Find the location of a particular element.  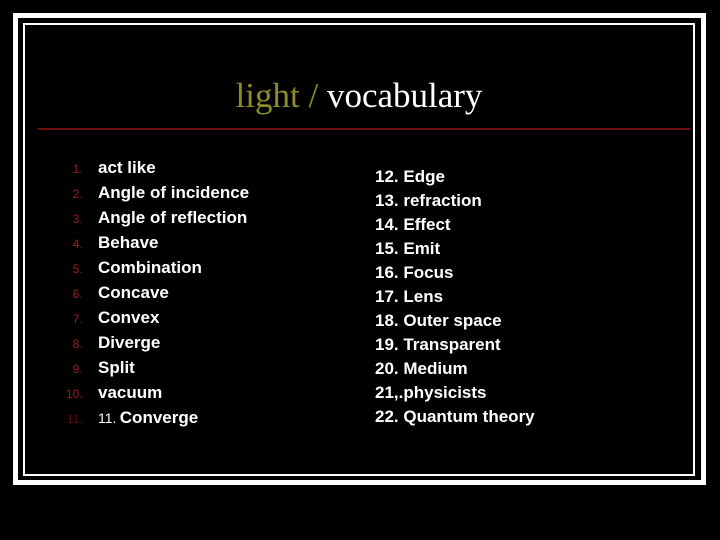

list-item: 11. Converge is located at coordinates (210, 418).